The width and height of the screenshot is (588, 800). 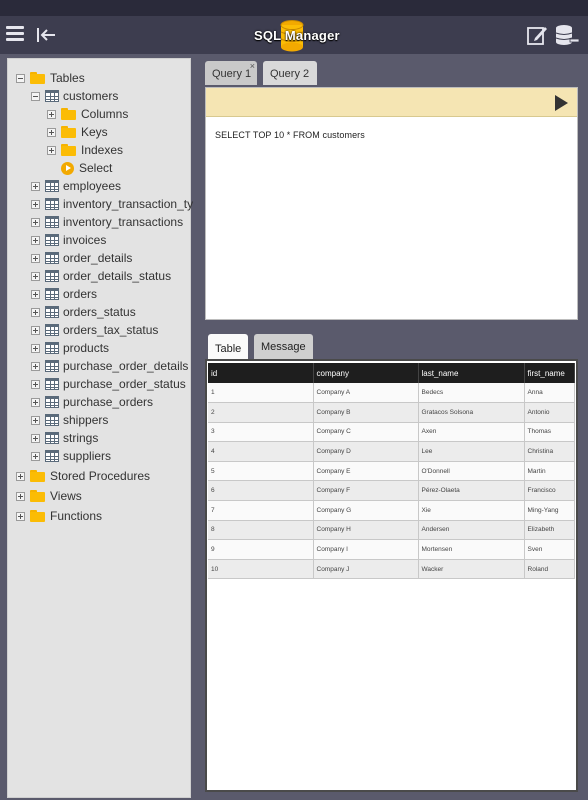 What do you see at coordinates (391, 451) in the screenshot?
I see `table-row: 4 Company D Lee Christina` at bounding box center [391, 451].